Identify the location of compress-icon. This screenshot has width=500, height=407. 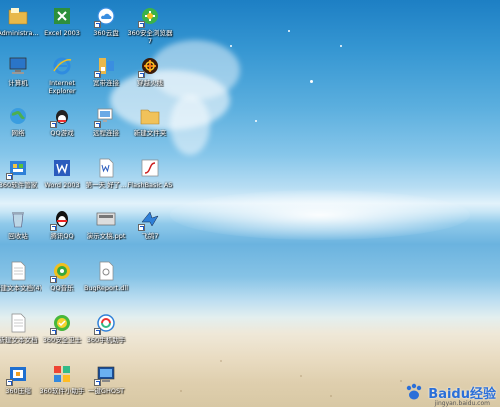
(17, 374).